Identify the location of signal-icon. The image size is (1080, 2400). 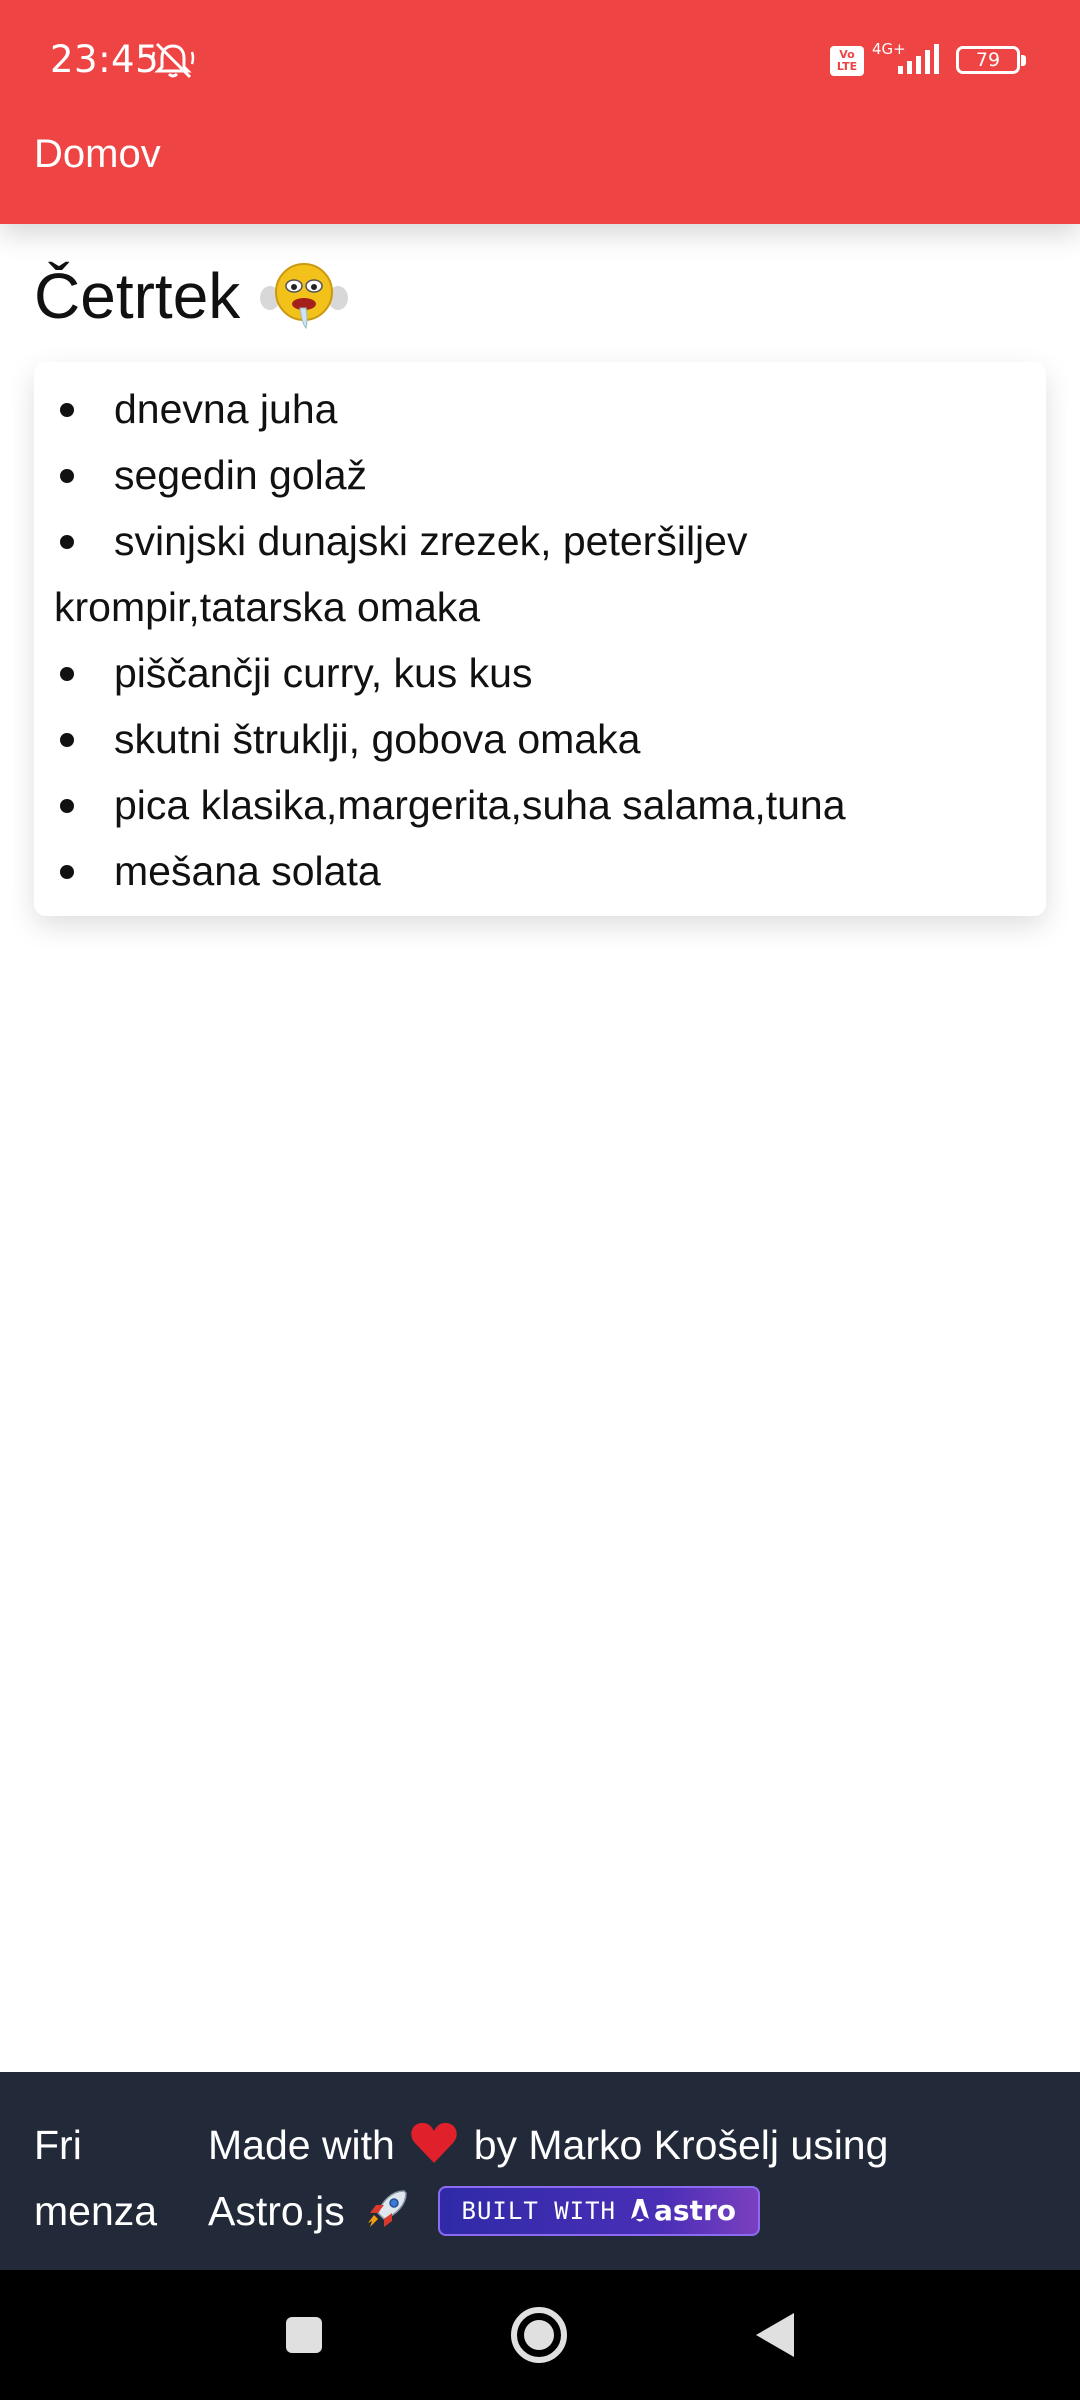
(918, 59).